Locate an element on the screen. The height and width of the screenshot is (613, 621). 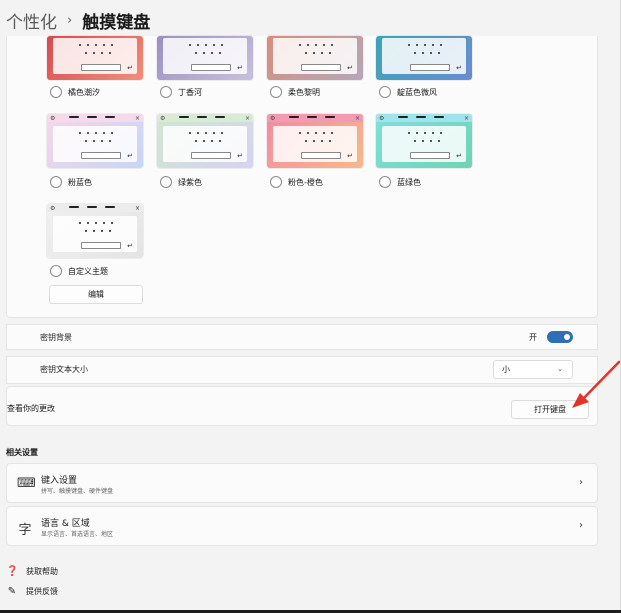
get-help-link: ❓ 获取帮助 is located at coordinates (32, 571).